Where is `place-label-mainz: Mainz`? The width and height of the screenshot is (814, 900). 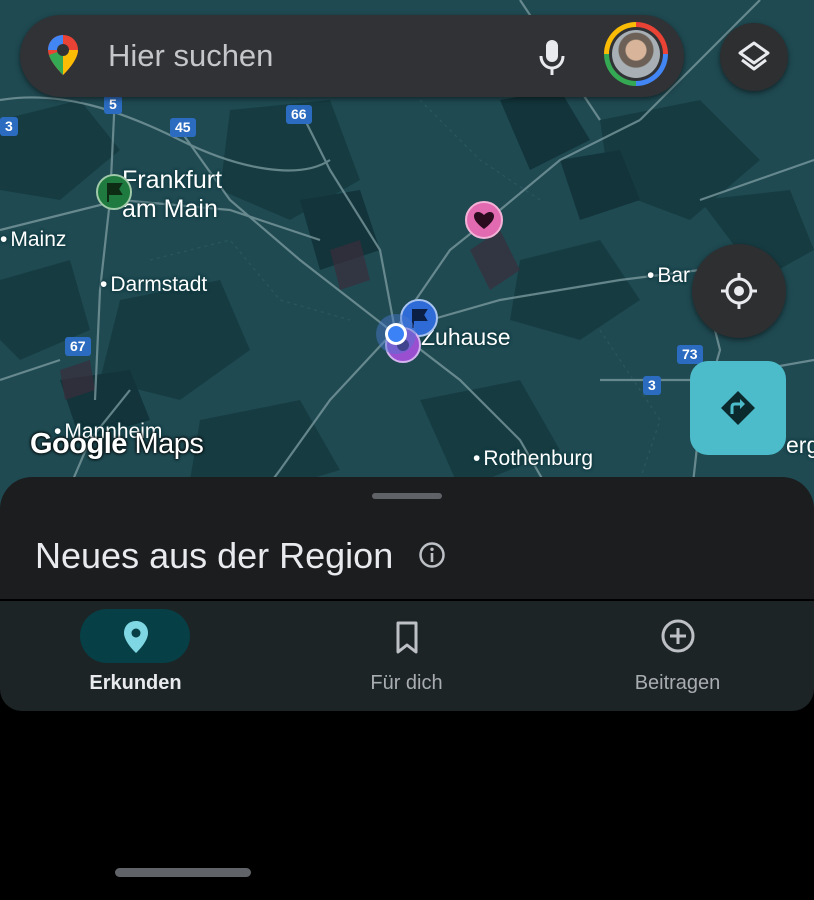
place-label-mainz: Mainz is located at coordinates (33, 240).